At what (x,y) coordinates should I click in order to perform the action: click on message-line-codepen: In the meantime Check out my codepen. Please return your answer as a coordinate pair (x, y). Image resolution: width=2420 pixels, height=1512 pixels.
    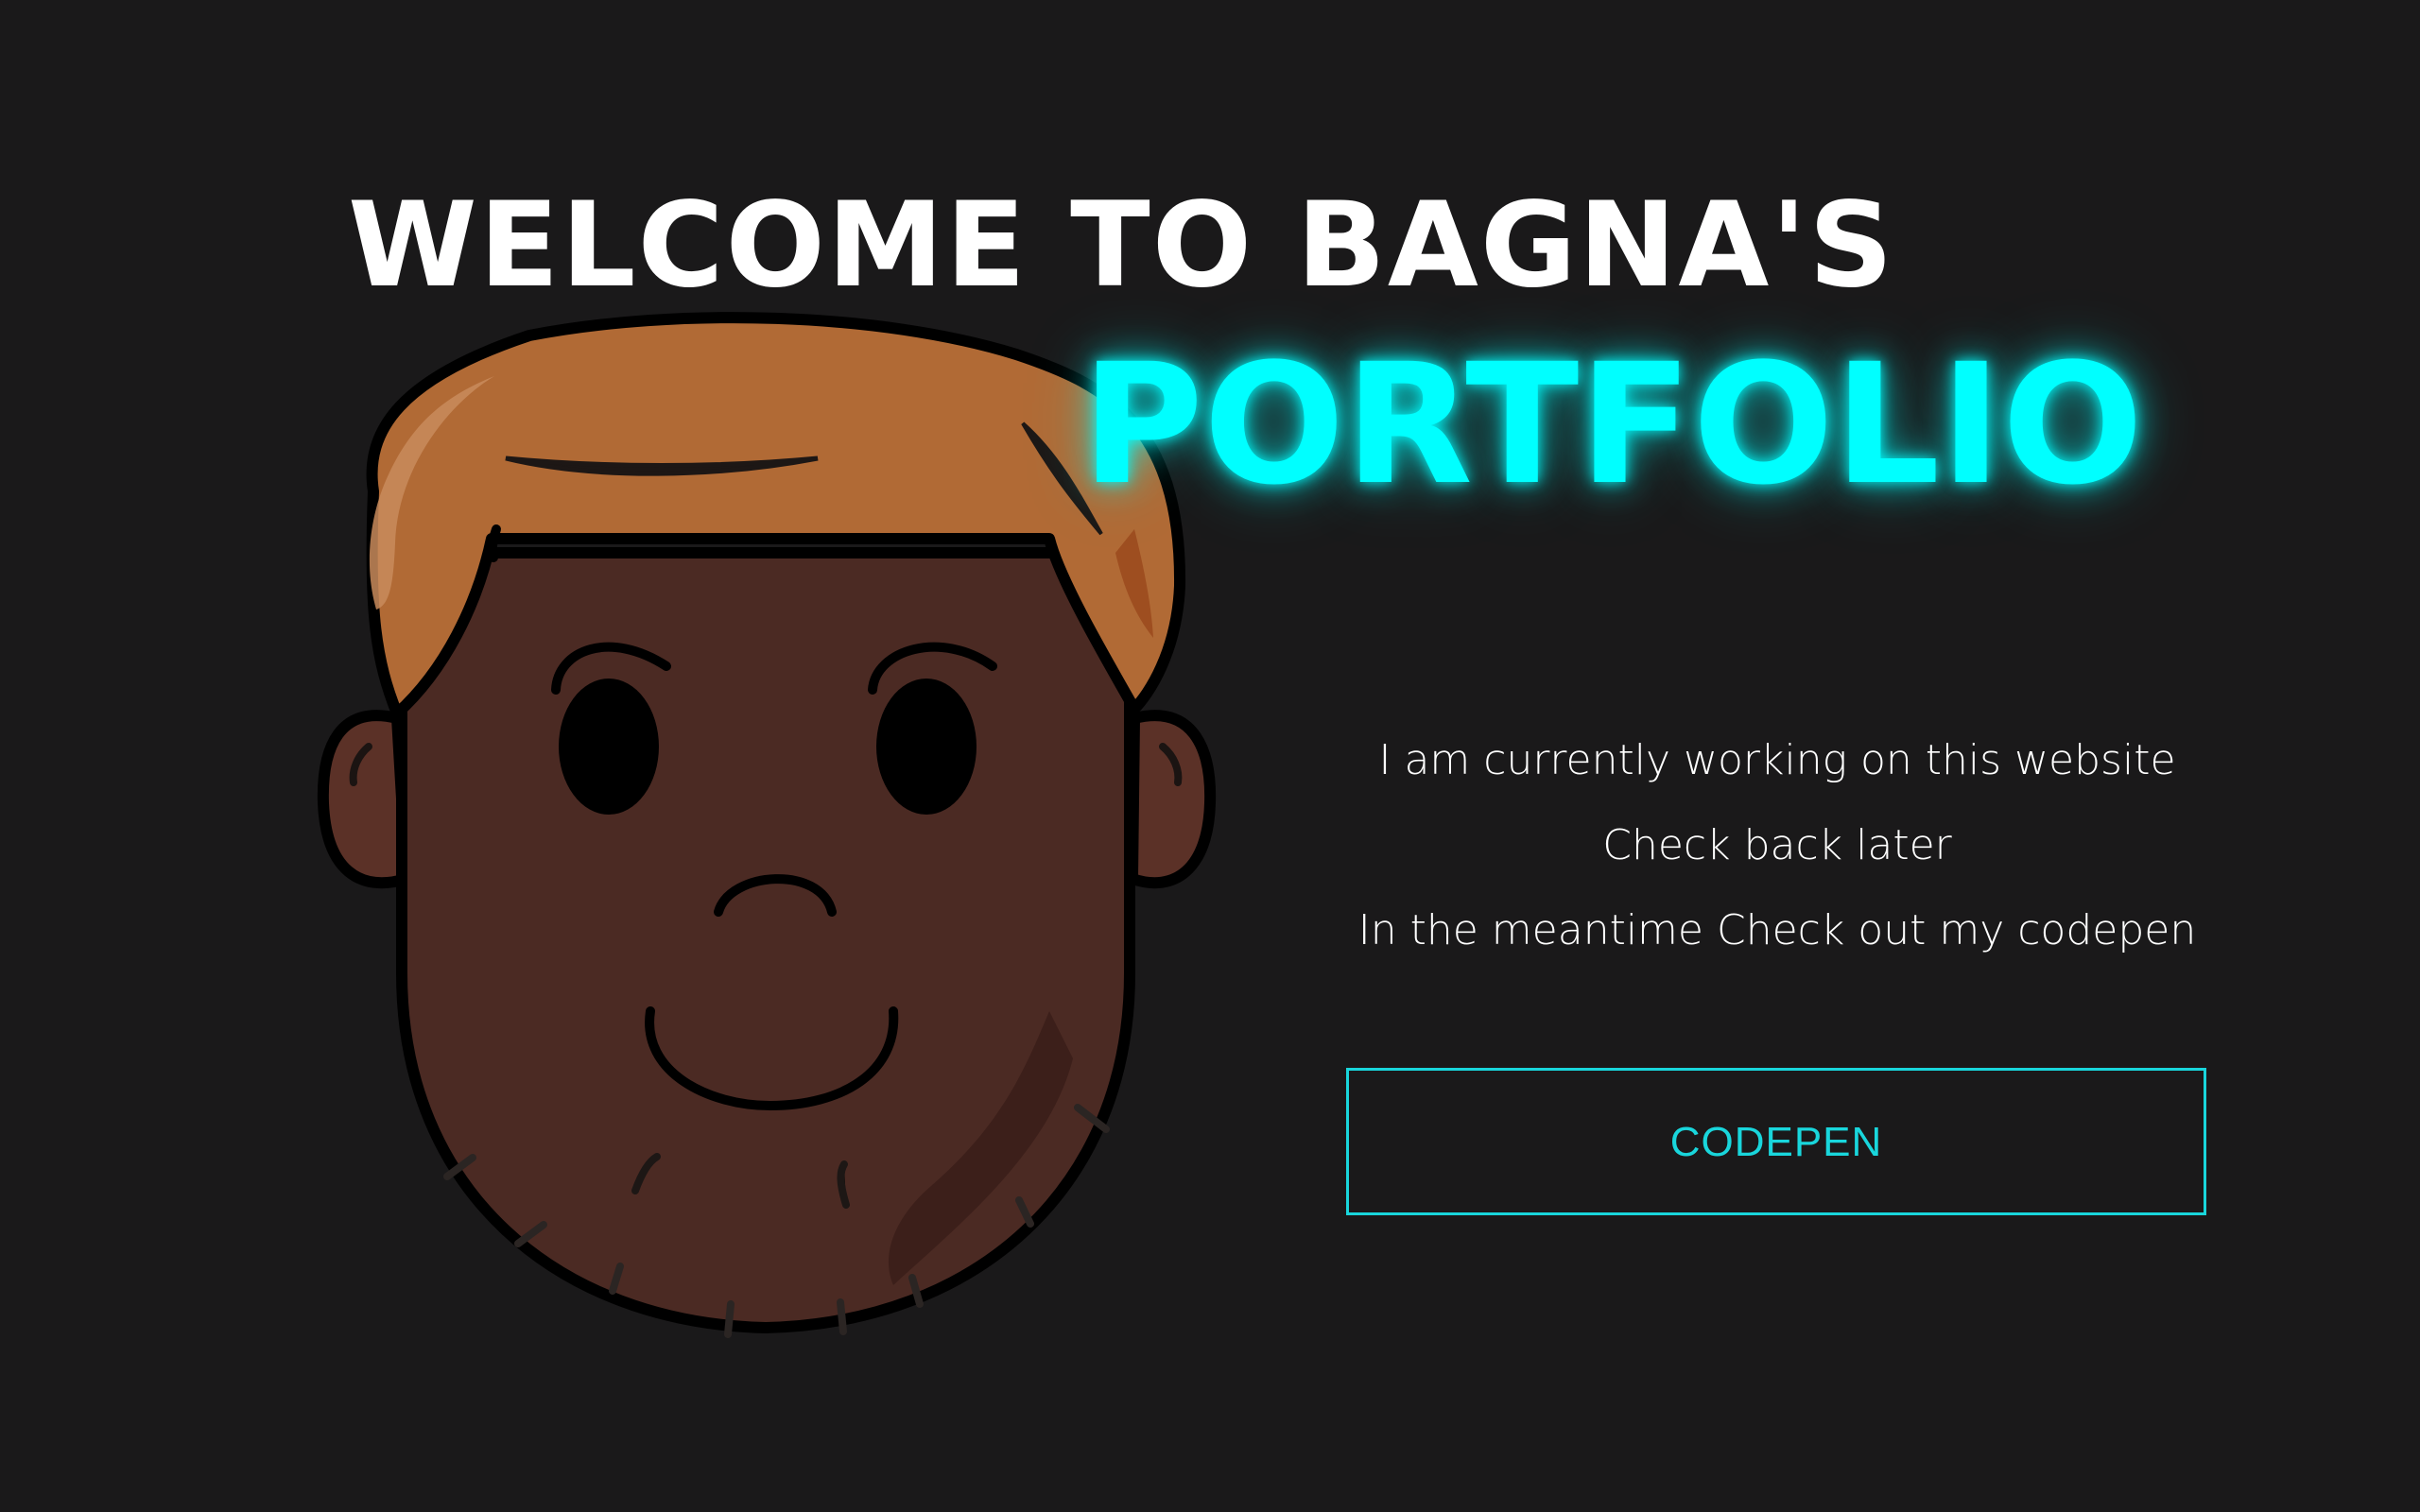
    Looking at the image, I should click on (1777, 930).